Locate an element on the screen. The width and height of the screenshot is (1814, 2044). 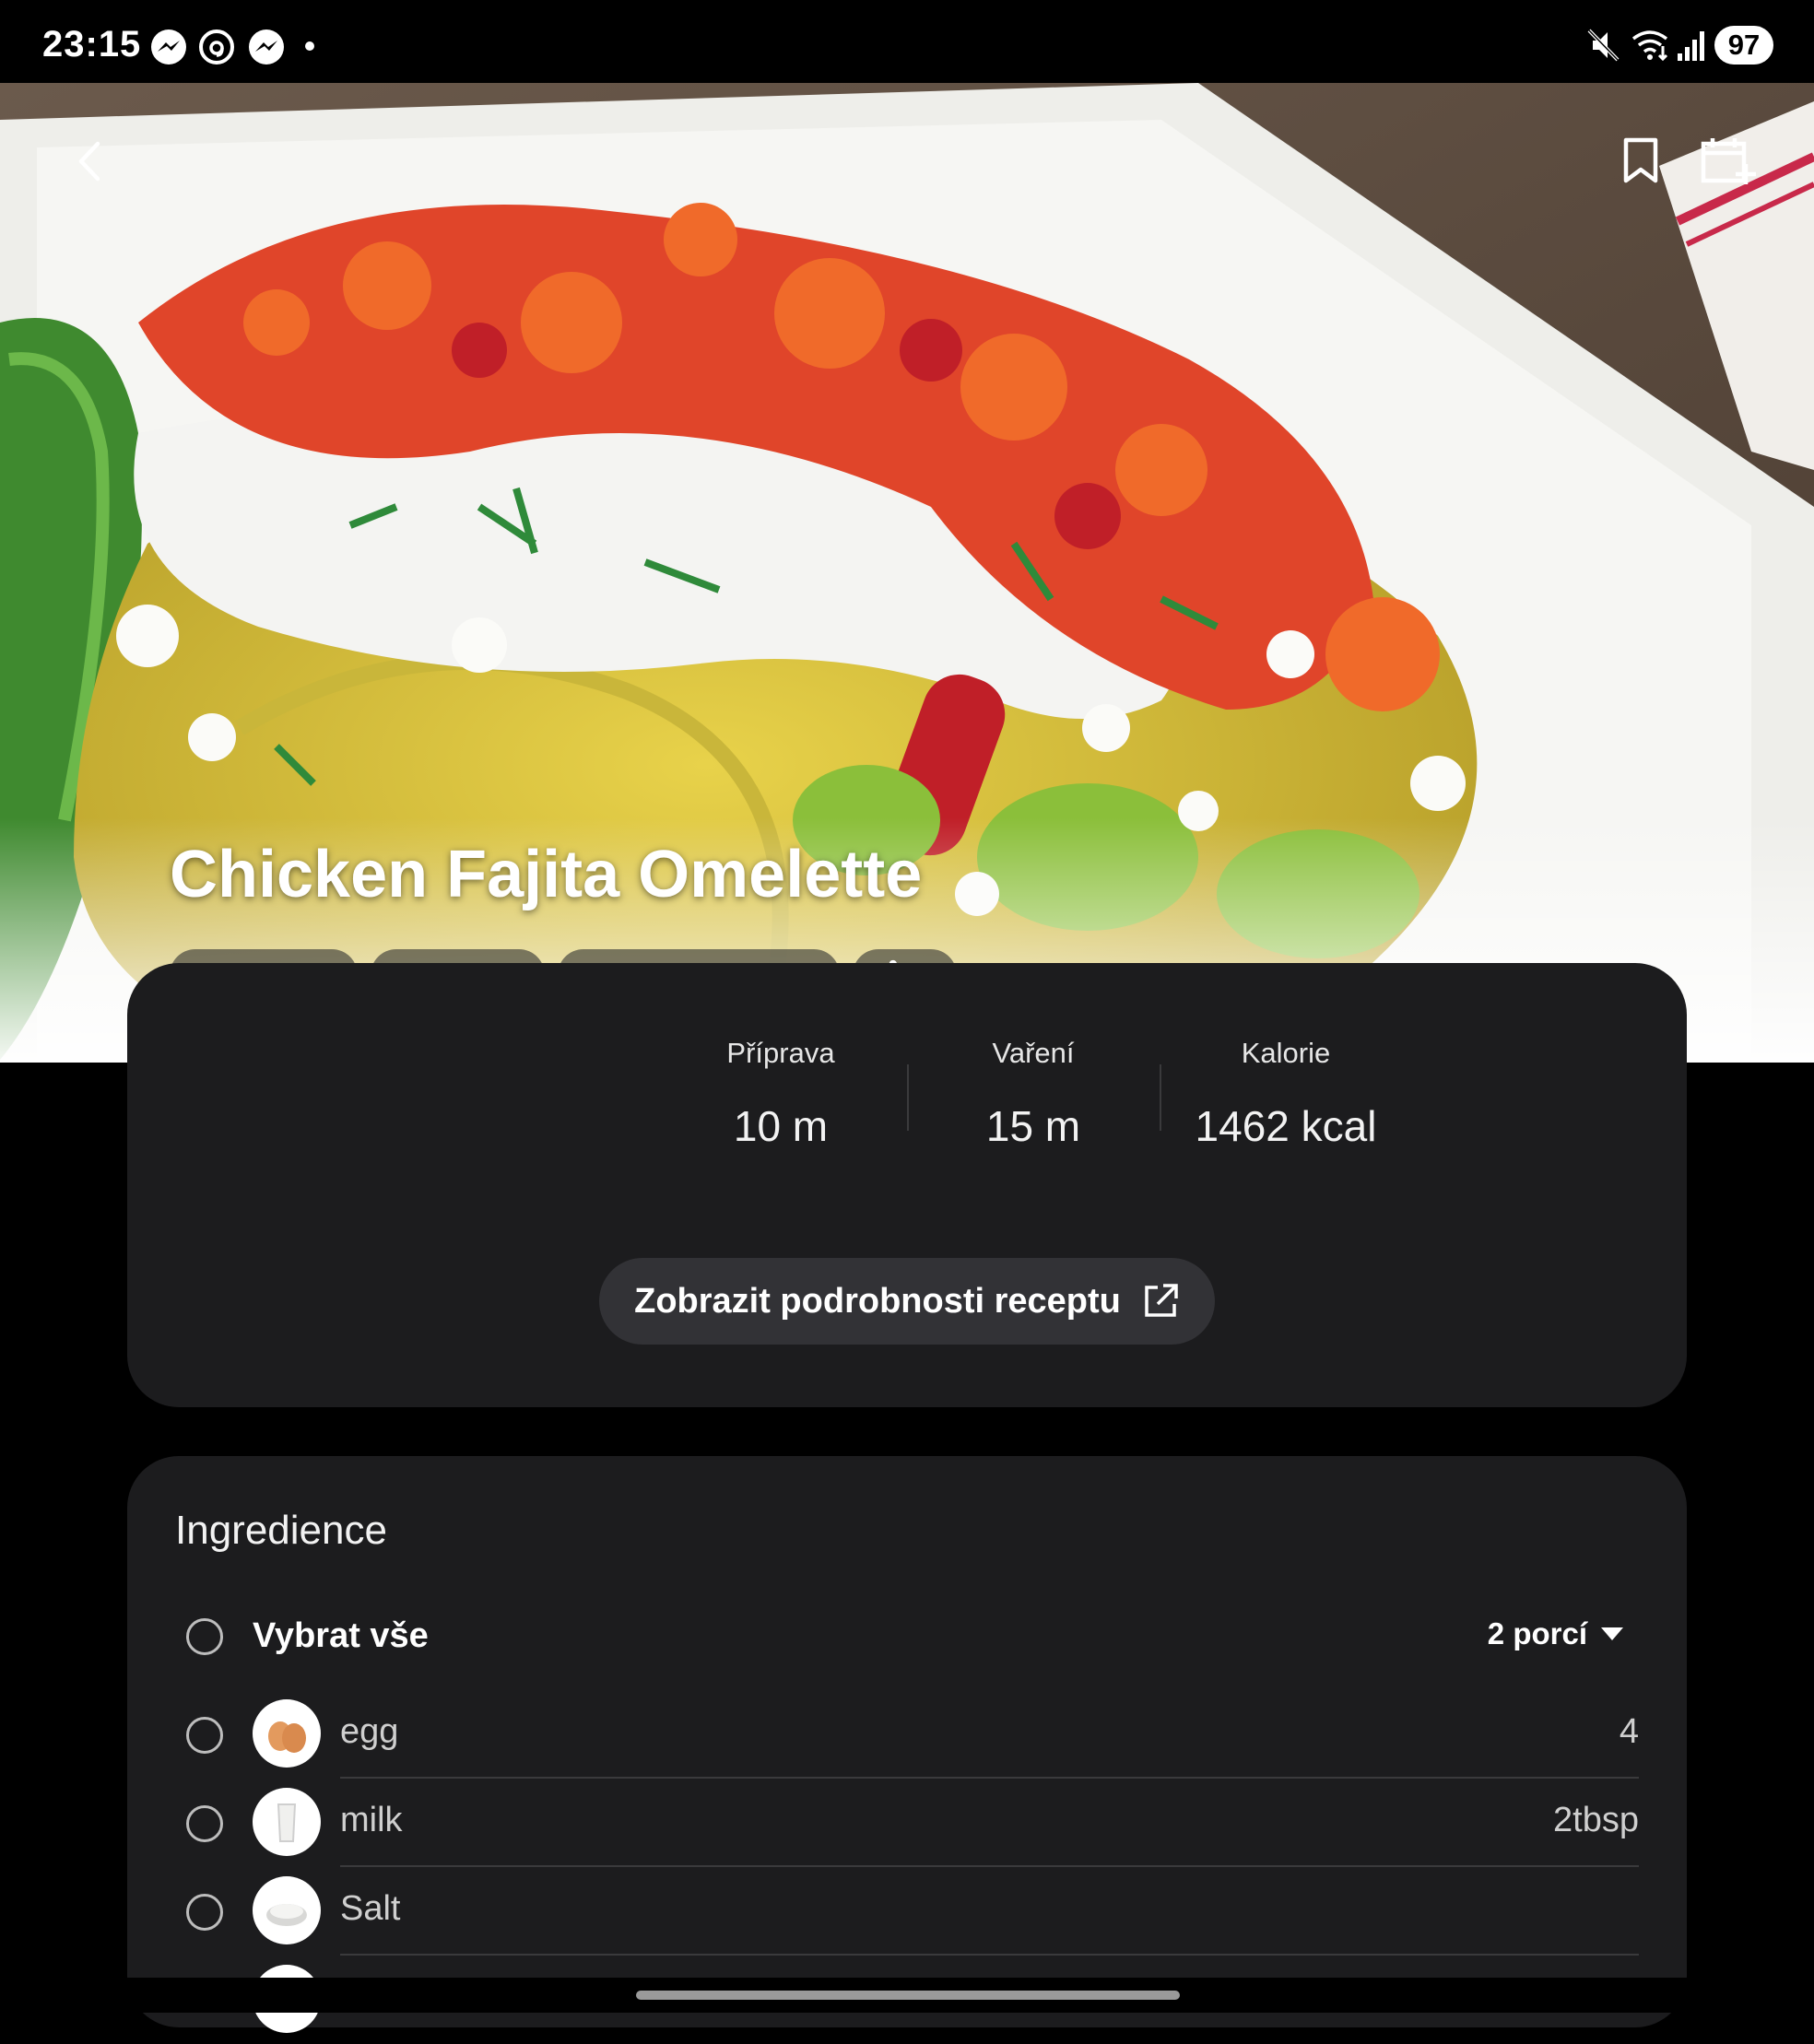
ingredient-quantity: 4 is located at coordinates (1629, 1731).